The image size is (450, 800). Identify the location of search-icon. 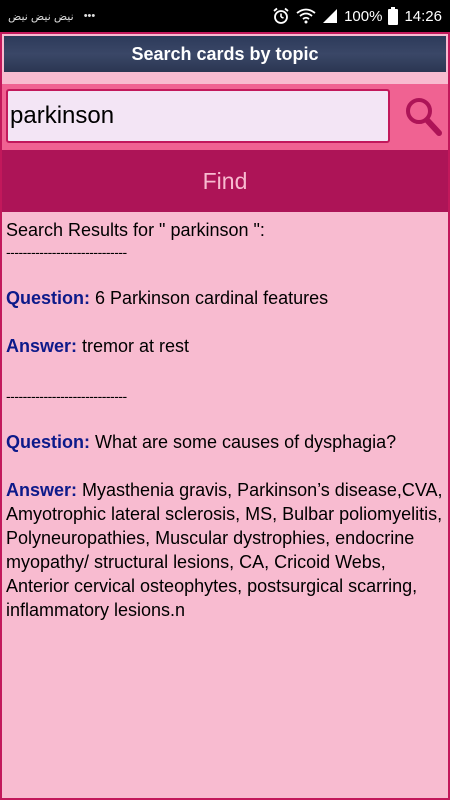
(424, 117).